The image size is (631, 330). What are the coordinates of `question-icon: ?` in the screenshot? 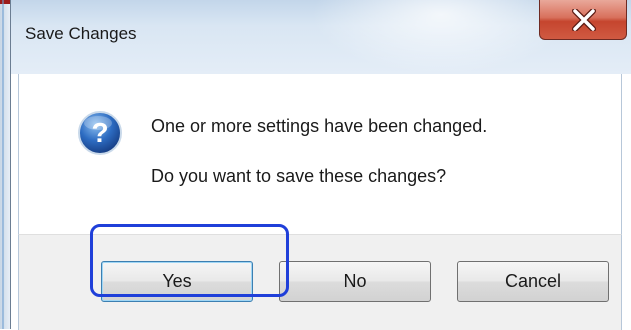 It's located at (100, 133).